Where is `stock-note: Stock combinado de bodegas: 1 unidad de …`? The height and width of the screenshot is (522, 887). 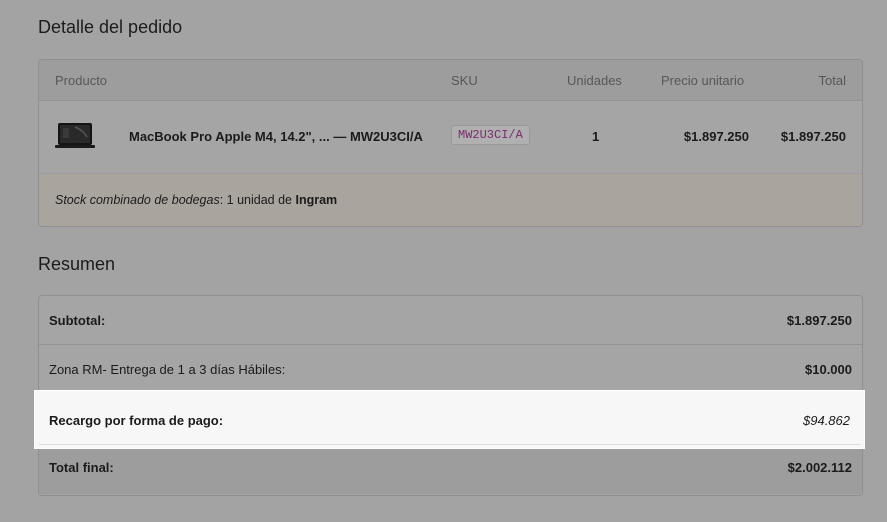 stock-note: Stock combinado de bodegas: 1 unidad de … is located at coordinates (450, 199).